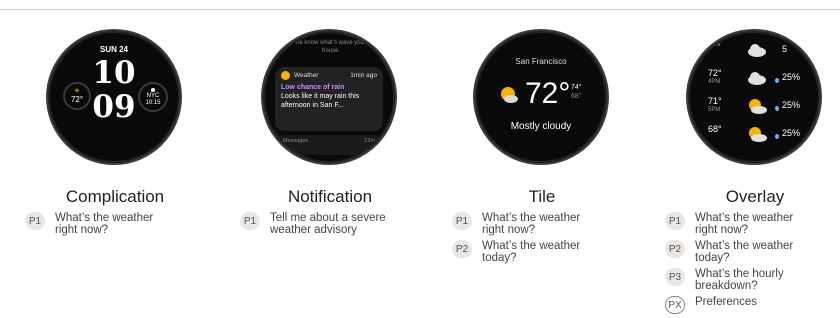 The width and height of the screenshot is (840, 318). Describe the element at coordinates (329, 145) in the screenshot. I see `next-notification: Messages 12m` at that location.